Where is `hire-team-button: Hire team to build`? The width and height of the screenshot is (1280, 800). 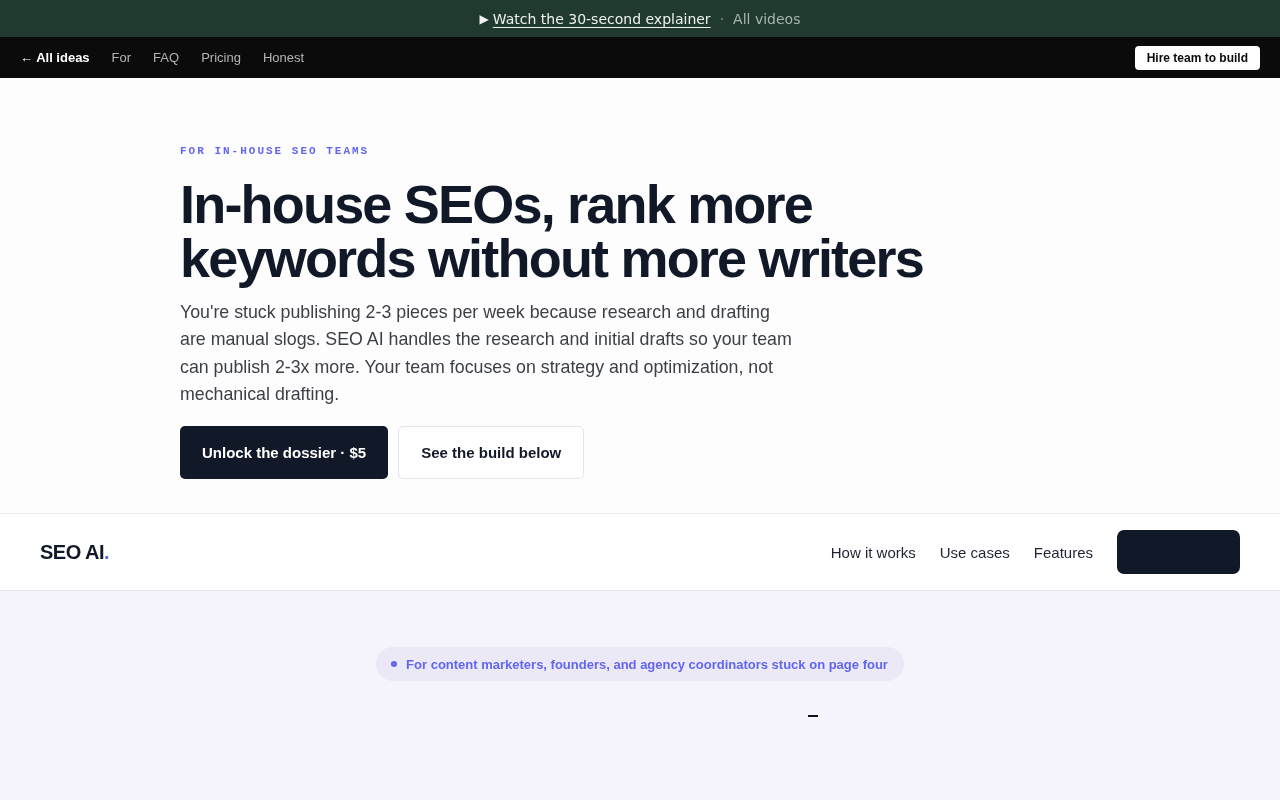
hire-team-button: Hire team to build is located at coordinates (1197, 57).